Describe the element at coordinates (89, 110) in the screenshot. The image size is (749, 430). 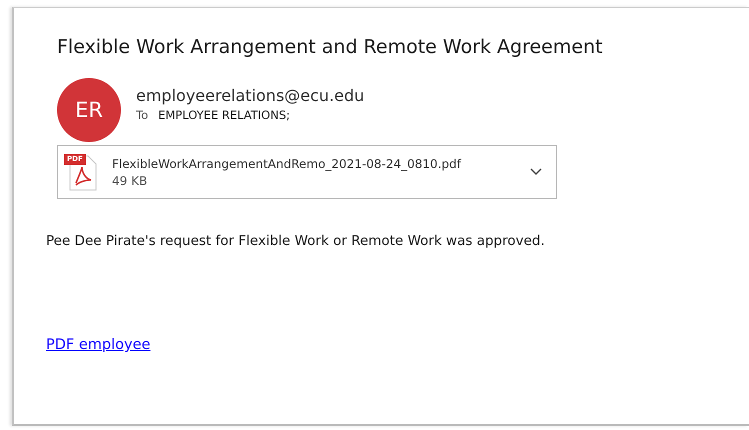
I see `sender-avatar: ER` at that location.